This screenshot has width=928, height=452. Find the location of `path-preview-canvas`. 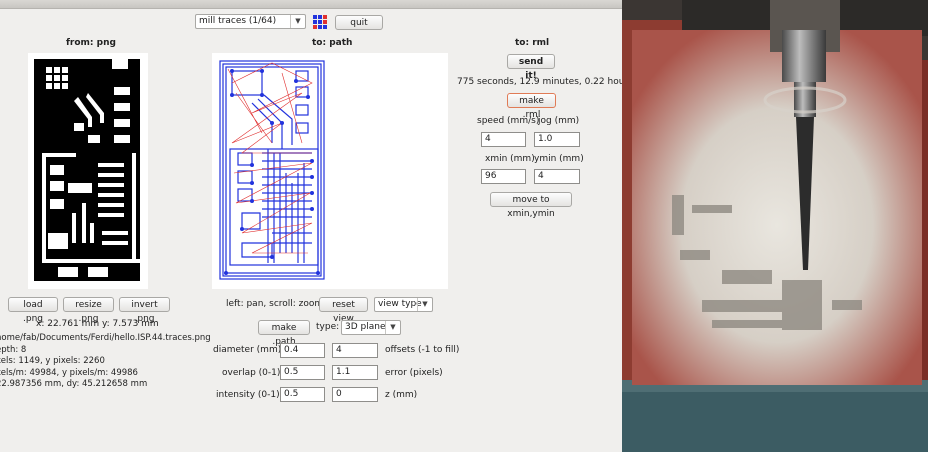

path-preview-canvas is located at coordinates (330, 171).